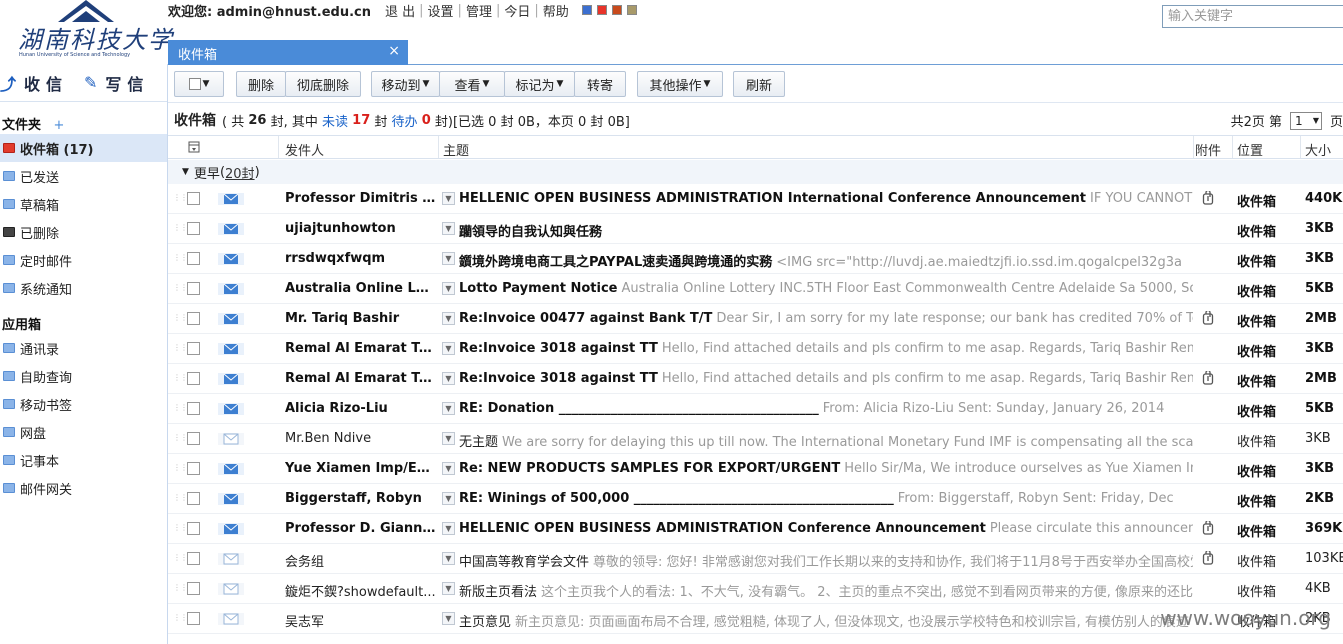 The image size is (1343, 644). Describe the element at coordinates (83, 376) in the screenshot. I see `sidebar-item-self-query: 自助查询` at that location.